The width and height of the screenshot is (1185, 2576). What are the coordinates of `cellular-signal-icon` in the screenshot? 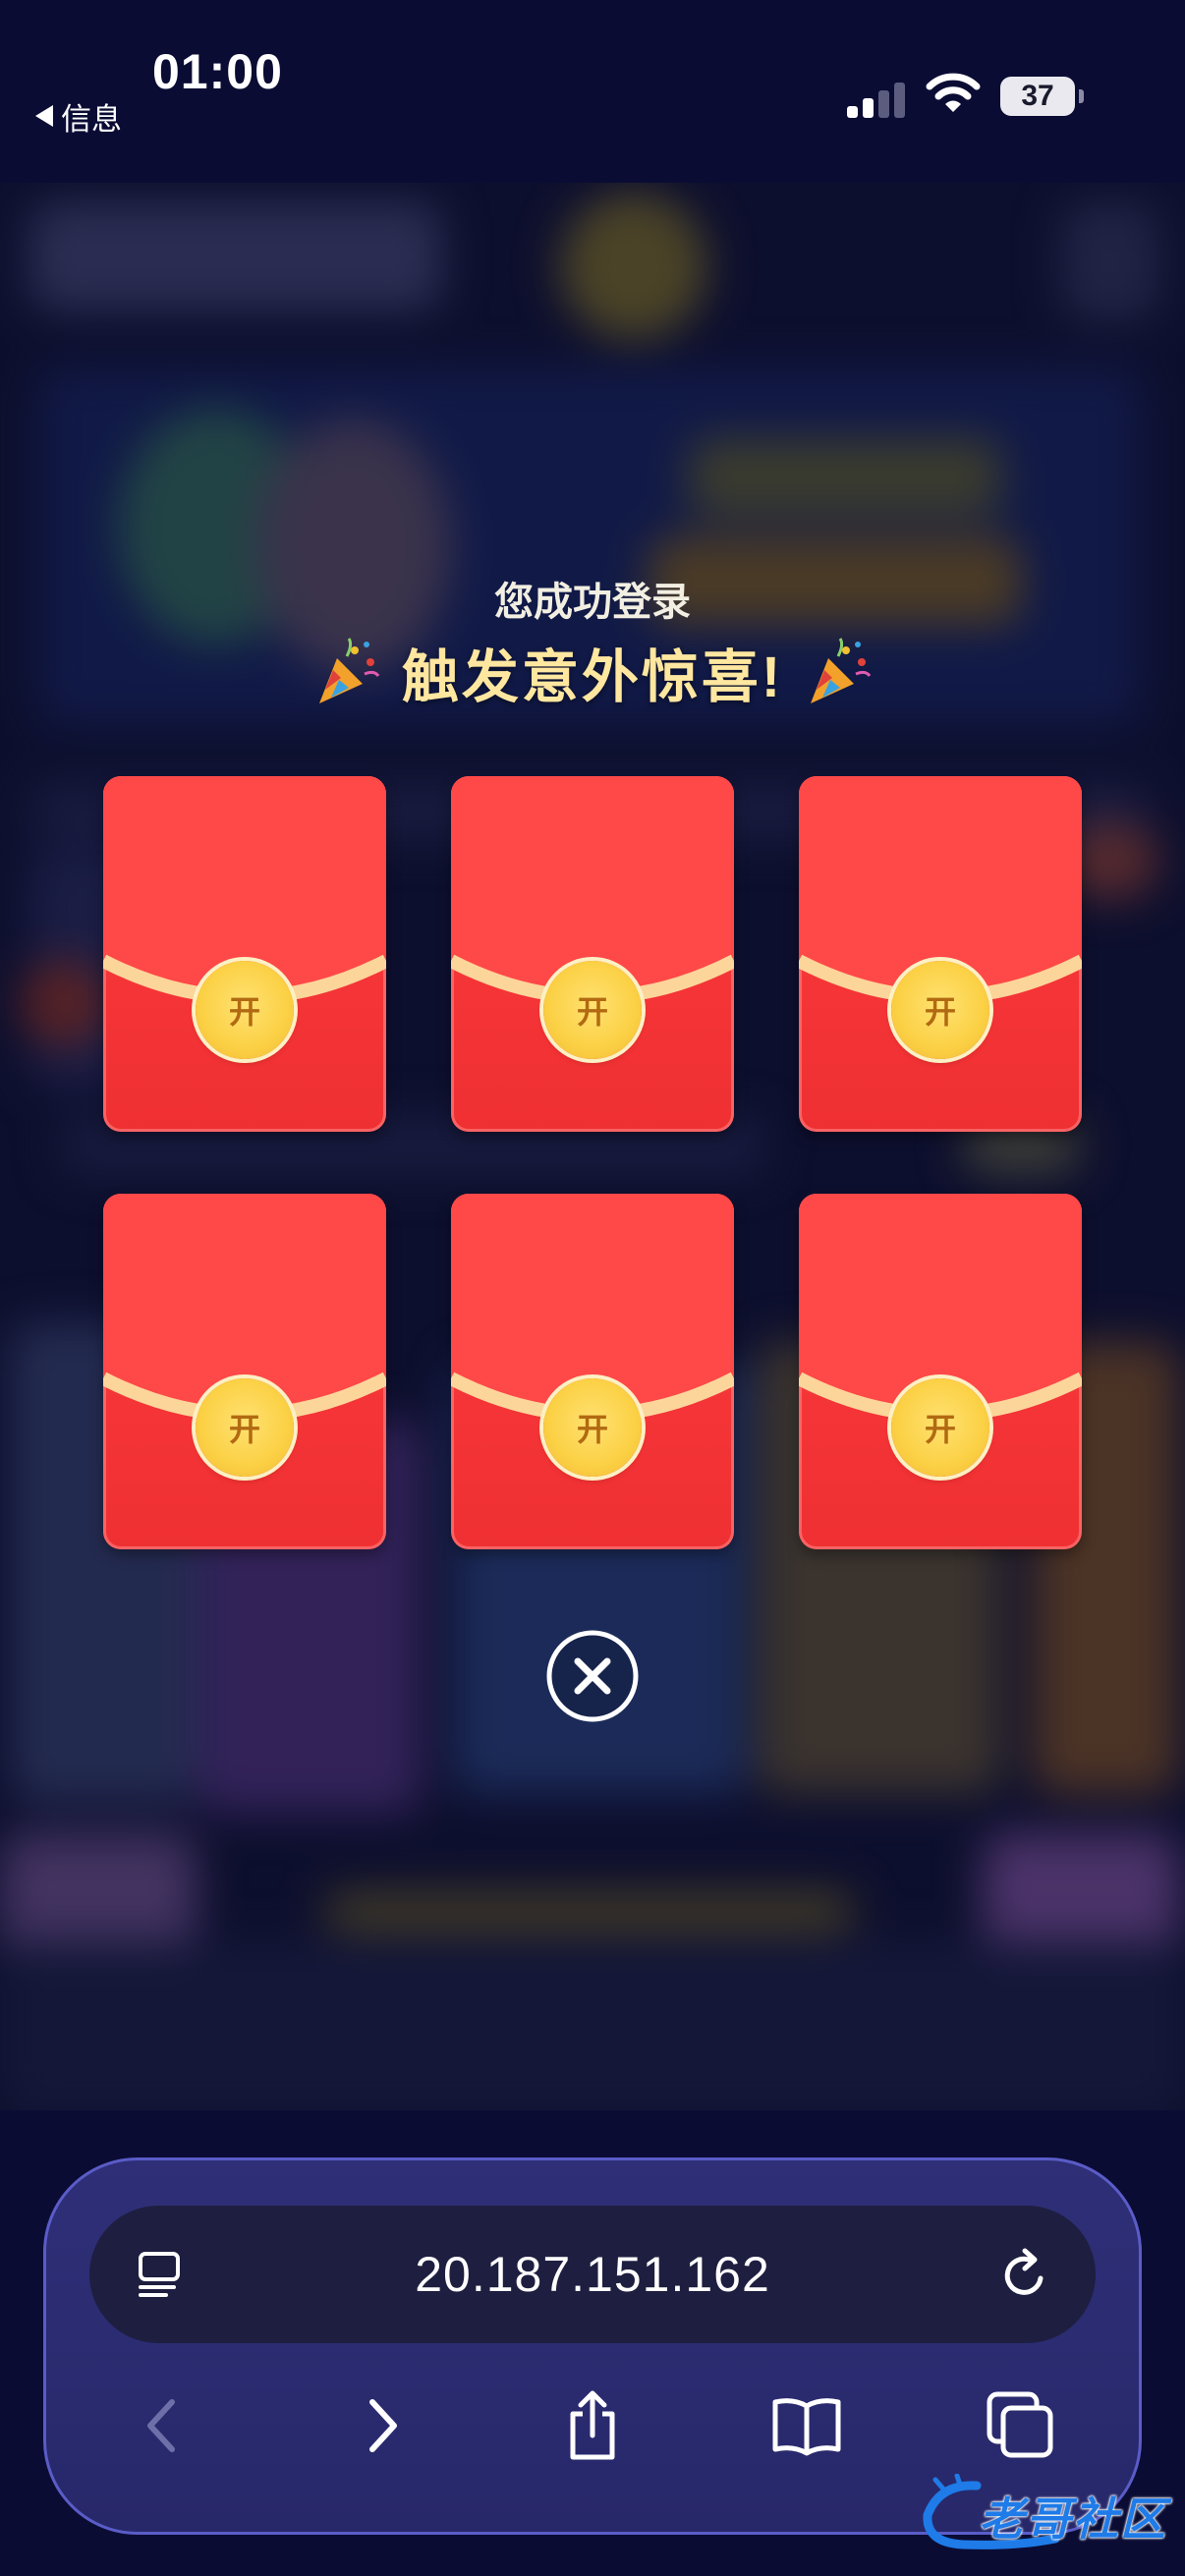 It's located at (877, 98).